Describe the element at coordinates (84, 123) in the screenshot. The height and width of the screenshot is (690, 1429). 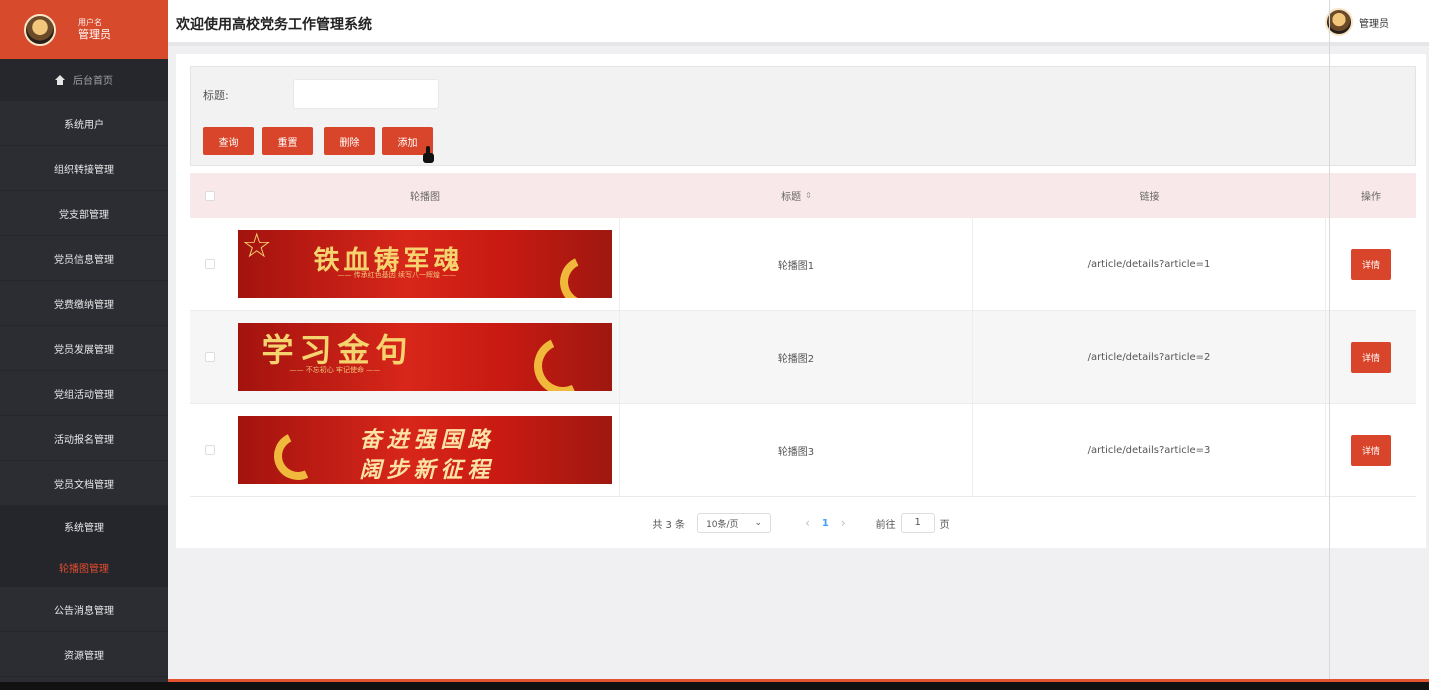
I see `sidebar-item-system-users: 系统用户` at that location.